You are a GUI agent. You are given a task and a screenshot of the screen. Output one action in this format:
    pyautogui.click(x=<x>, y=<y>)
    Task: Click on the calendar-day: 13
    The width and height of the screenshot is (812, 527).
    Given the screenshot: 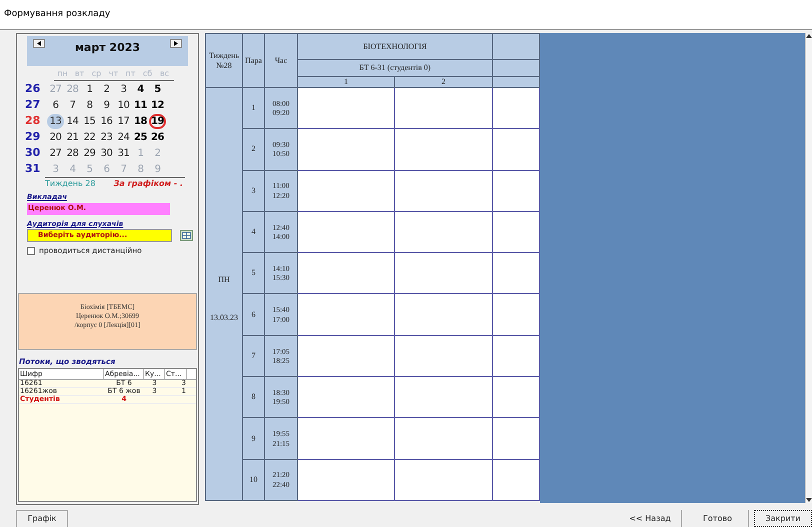 What is the action you would take?
    pyautogui.click(x=55, y=121)
    